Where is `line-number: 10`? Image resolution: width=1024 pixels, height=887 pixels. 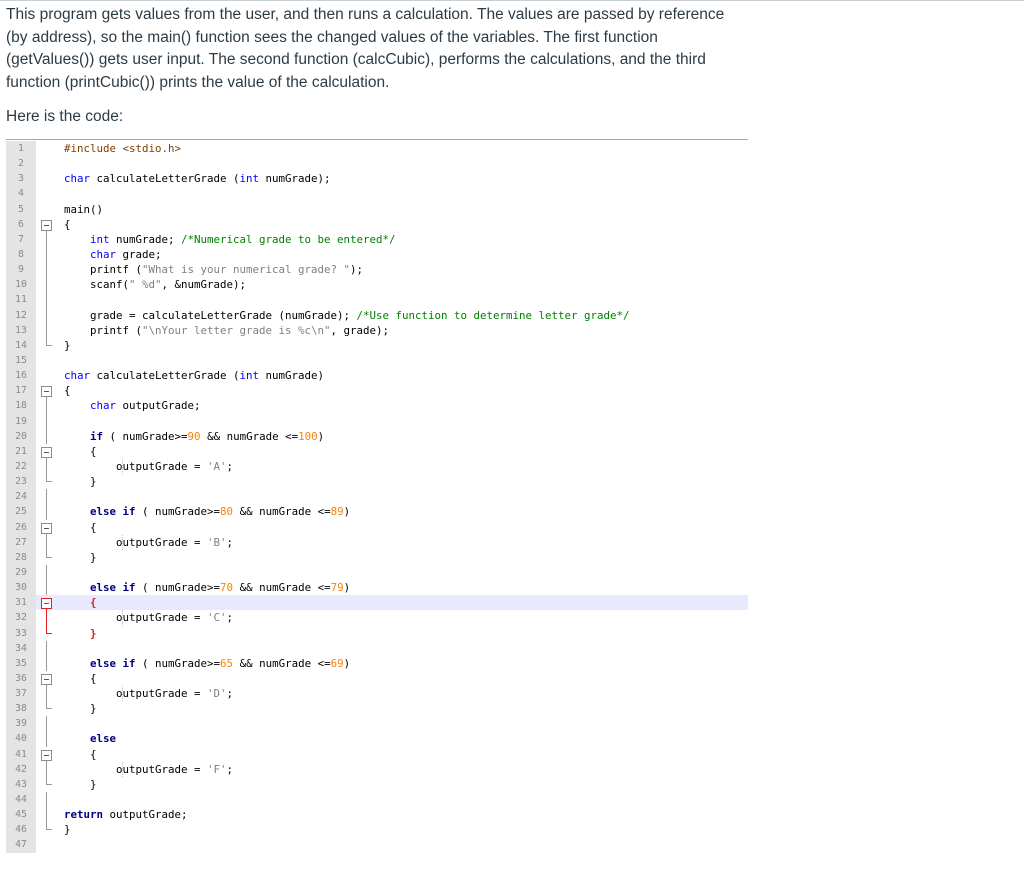 line-number: 10 is located at coordinates (21, 285).